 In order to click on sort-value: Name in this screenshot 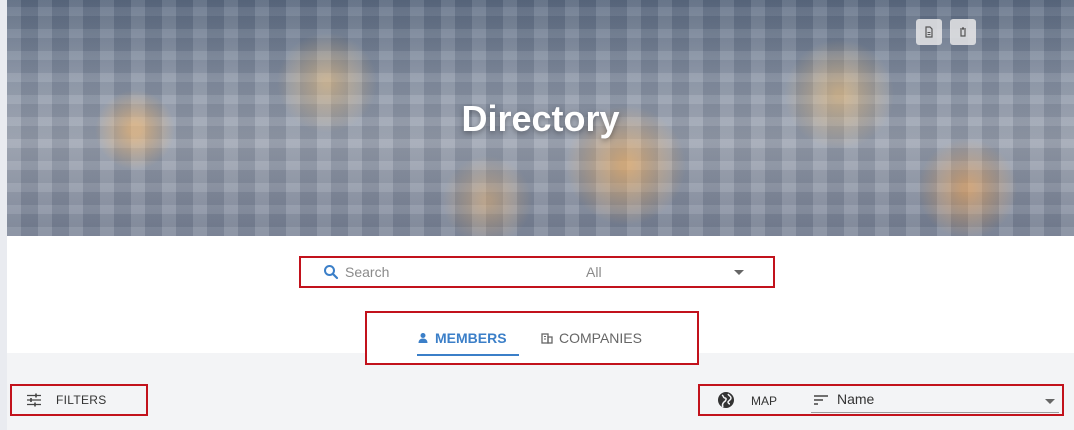, I will do `click(856, 399)`.